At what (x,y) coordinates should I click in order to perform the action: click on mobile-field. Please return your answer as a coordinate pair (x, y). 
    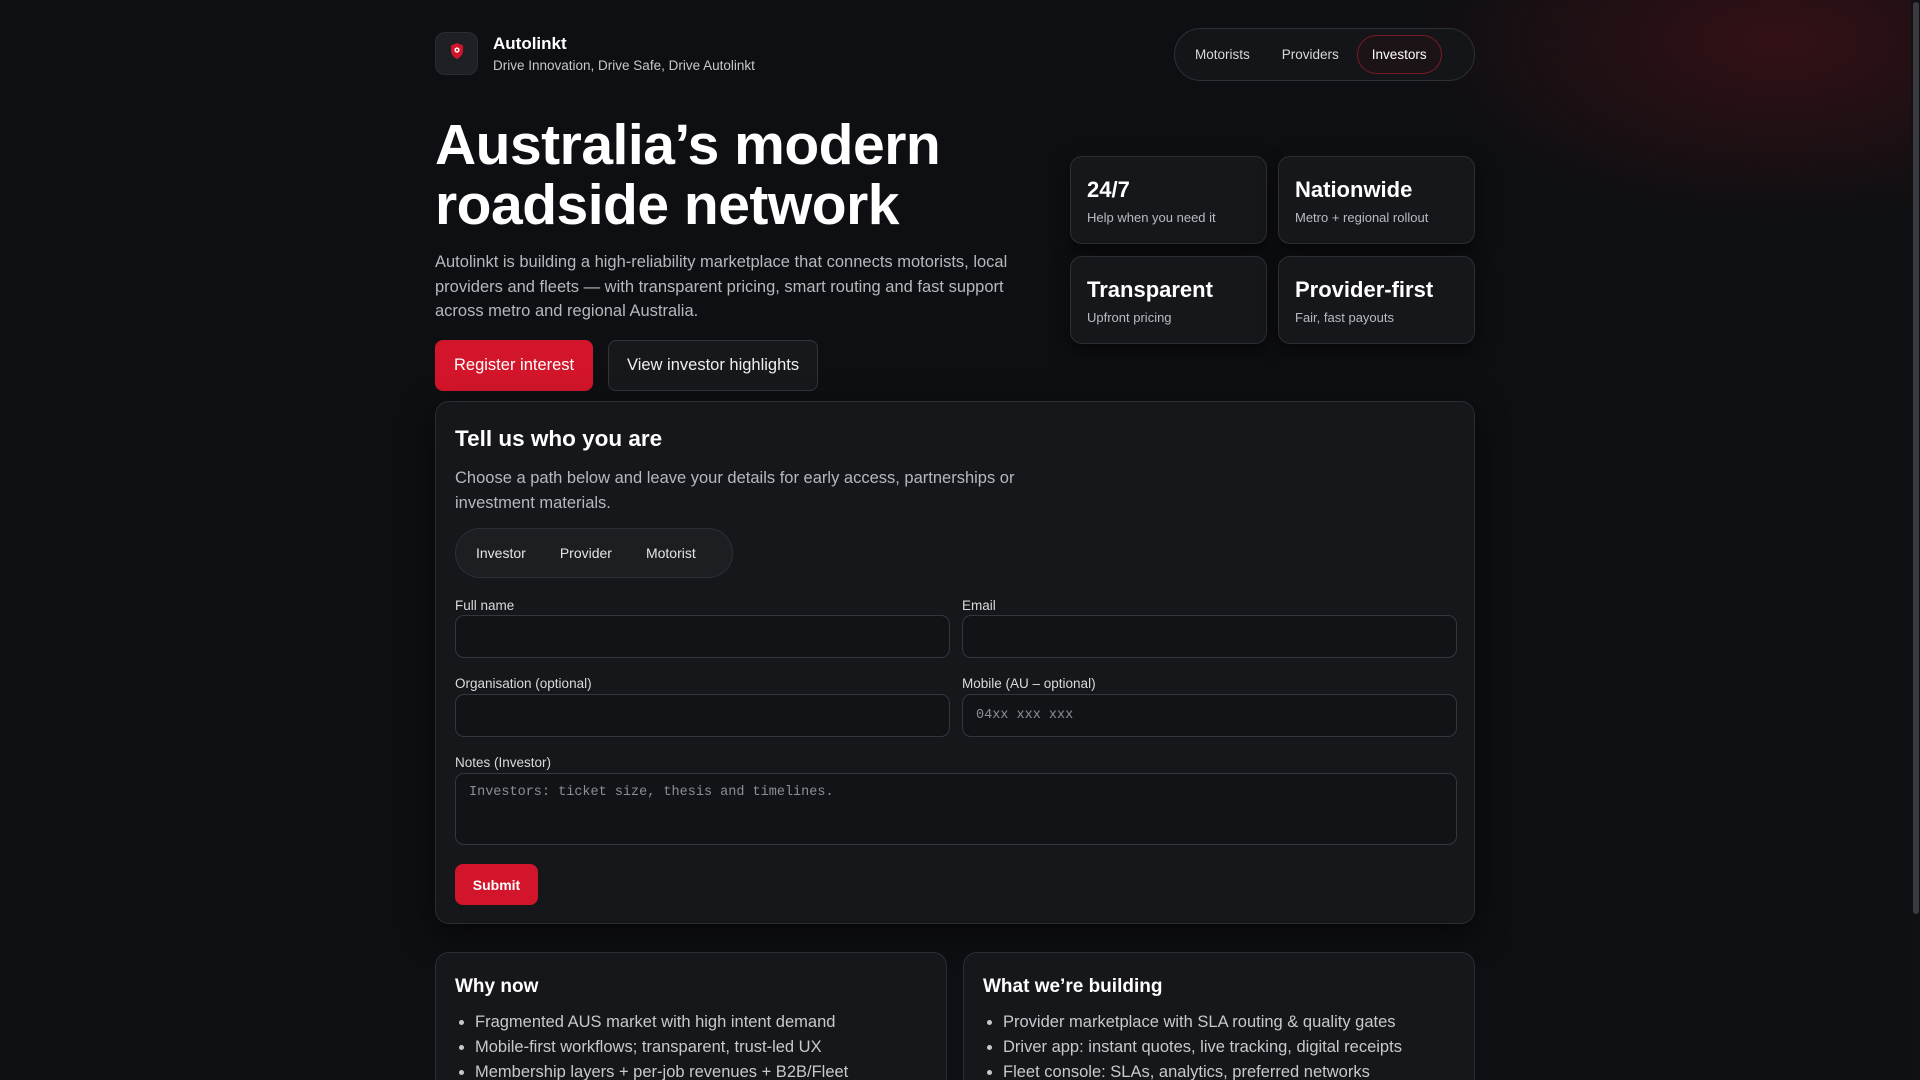
    Looking at the image, I should click on (1209, 715).